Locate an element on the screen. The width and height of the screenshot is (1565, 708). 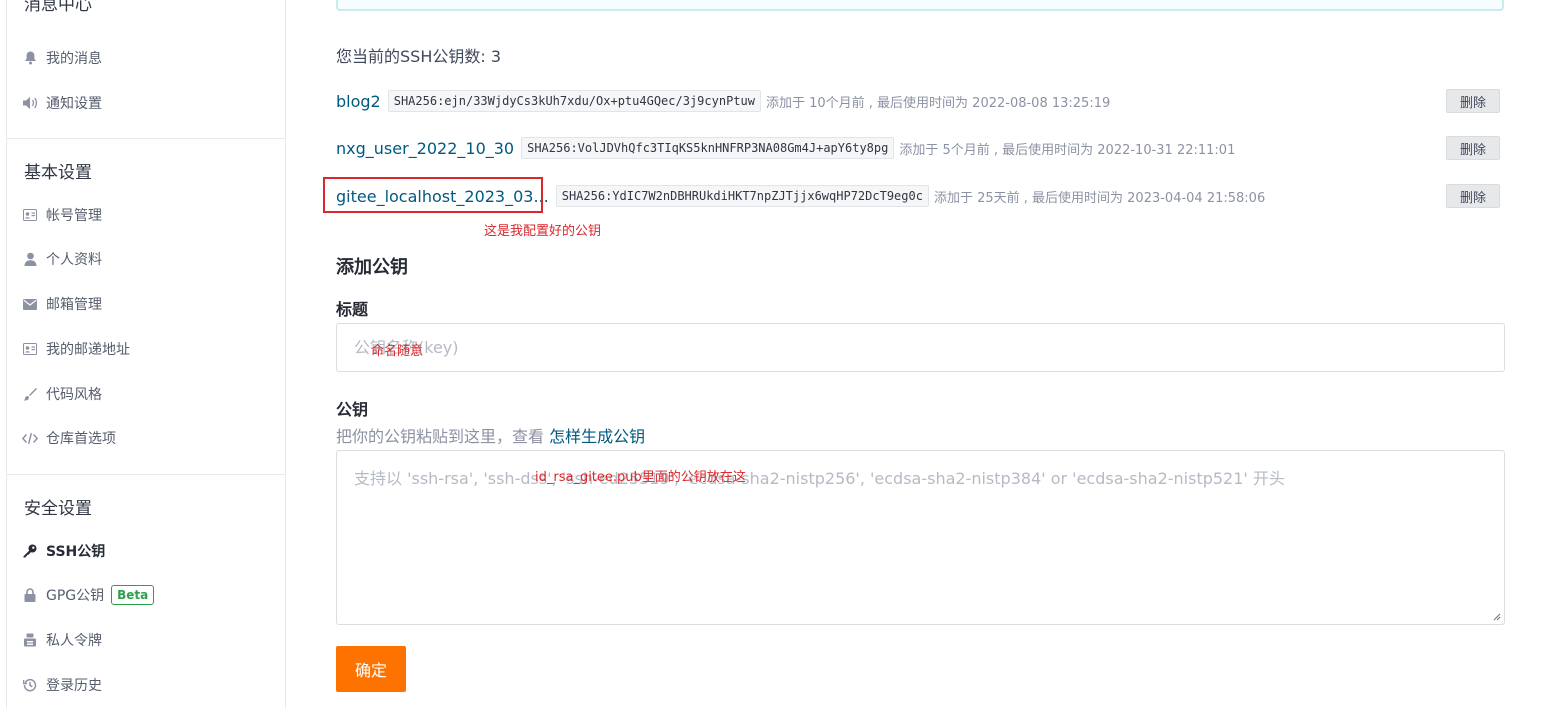
ssh-key-meta: 添加于 25天前 , 最后使用时间为 2023-04-04 21:58:06 is located at coordinates (1099, 198).